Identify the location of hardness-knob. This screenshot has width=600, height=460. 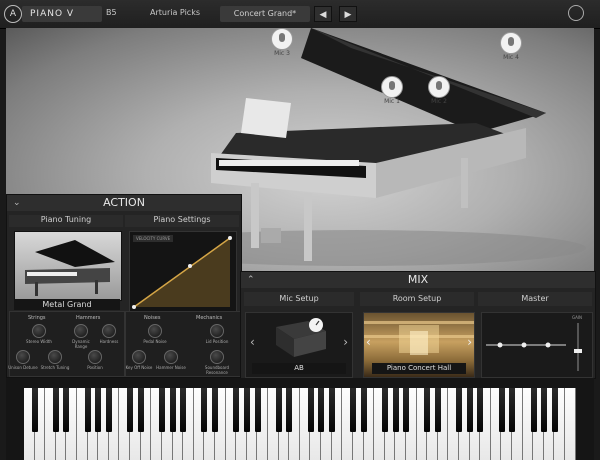
(109, 331).